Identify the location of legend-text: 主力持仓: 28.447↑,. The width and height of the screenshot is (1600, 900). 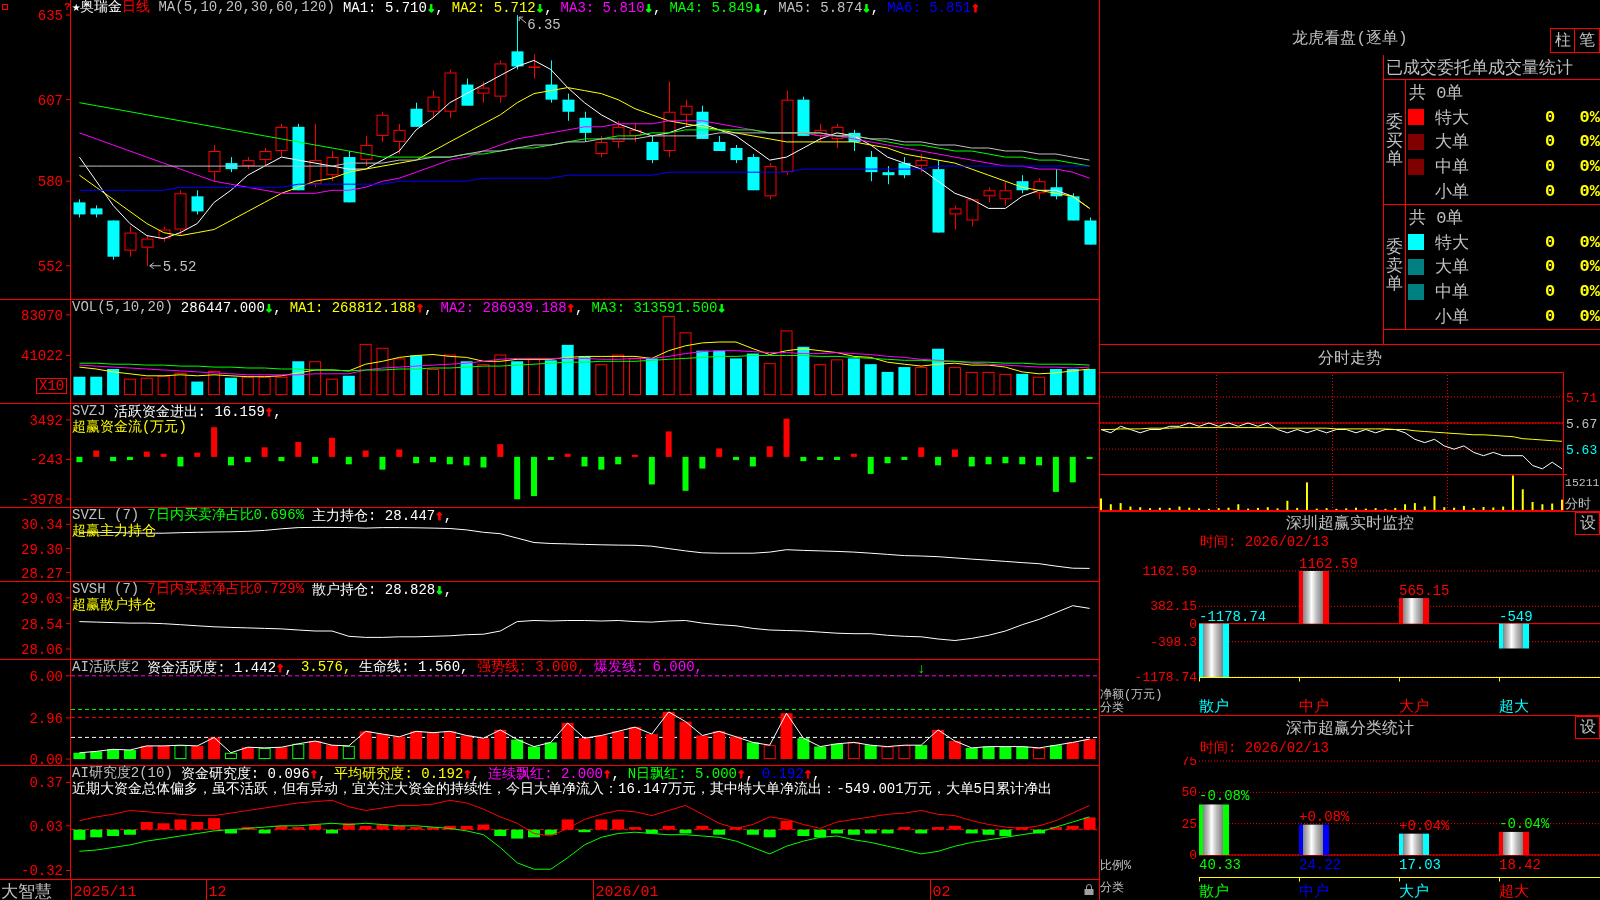
(382, 516).